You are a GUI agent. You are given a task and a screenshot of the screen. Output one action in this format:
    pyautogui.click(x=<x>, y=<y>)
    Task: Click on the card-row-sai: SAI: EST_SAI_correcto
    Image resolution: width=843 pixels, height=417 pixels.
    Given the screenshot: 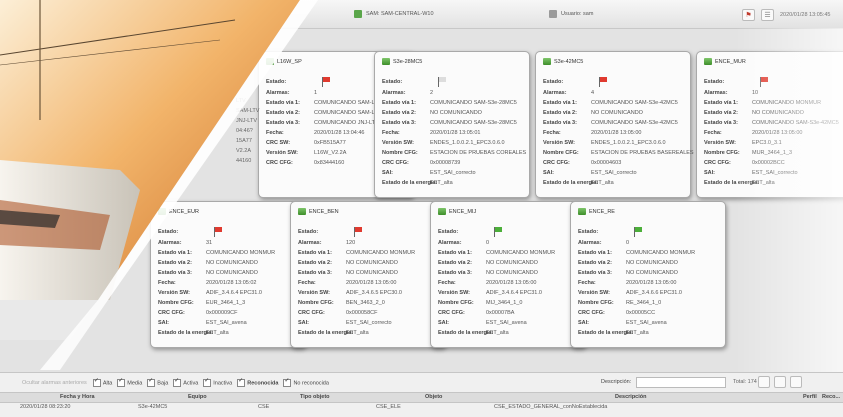 What is the action you would take?
    pyautogui.click(x=429, y=173)
    